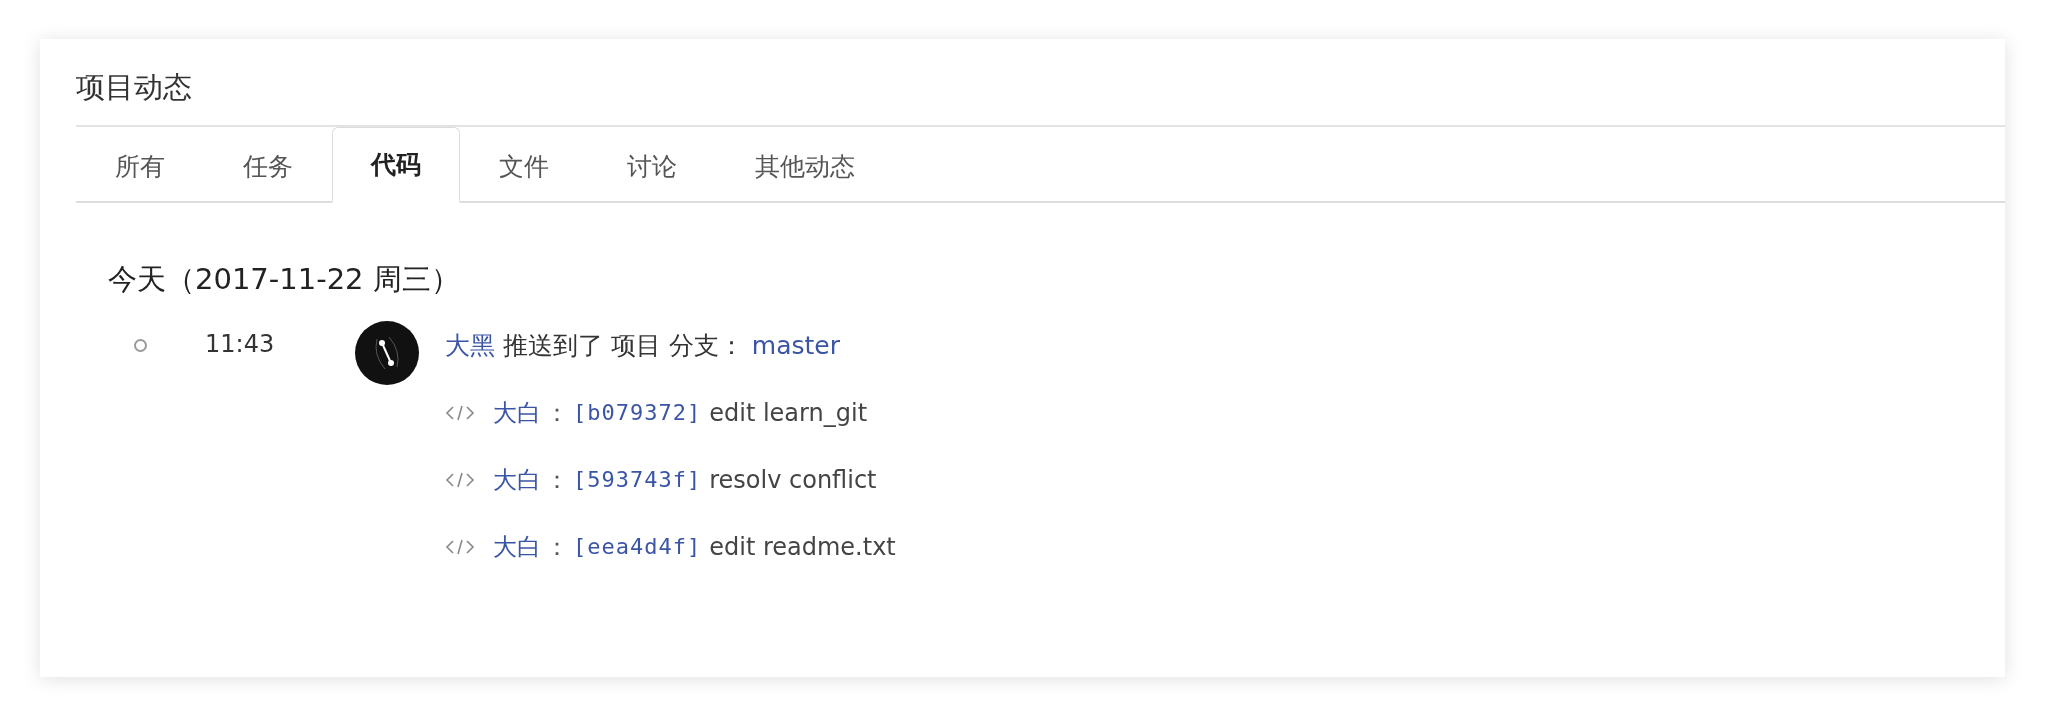 The image size is (2046, 718). What do you see at coordinates (240, 344) in the screenshot?
I see `event-time: 11:43` at bounding box center [240, 344].